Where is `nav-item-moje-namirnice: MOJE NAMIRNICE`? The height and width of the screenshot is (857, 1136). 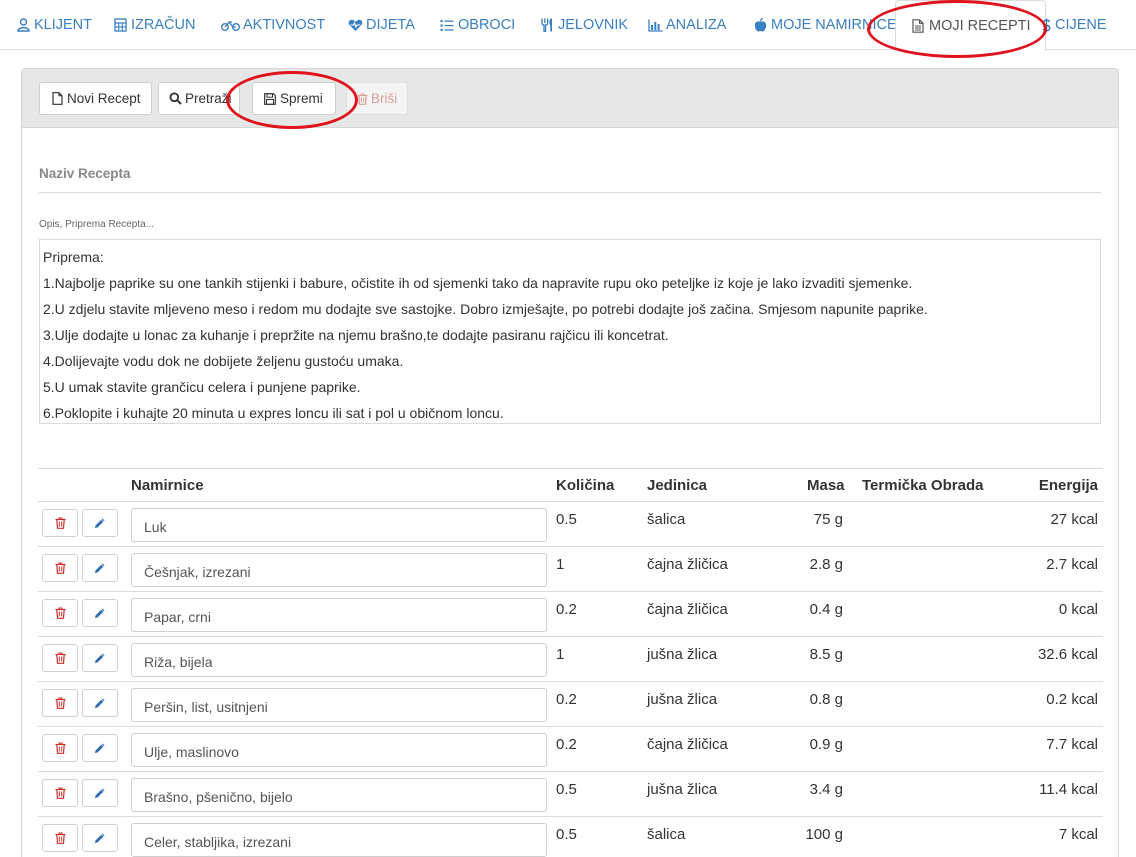
nav-item-moje-namirnice: MOJE NAMIRNICE is located at coordinates (824, 25).